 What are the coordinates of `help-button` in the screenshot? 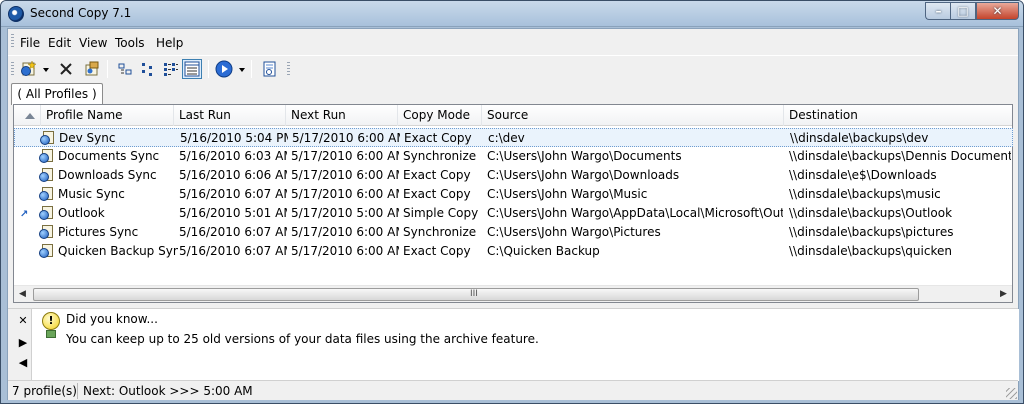 It's located at (269, 69).